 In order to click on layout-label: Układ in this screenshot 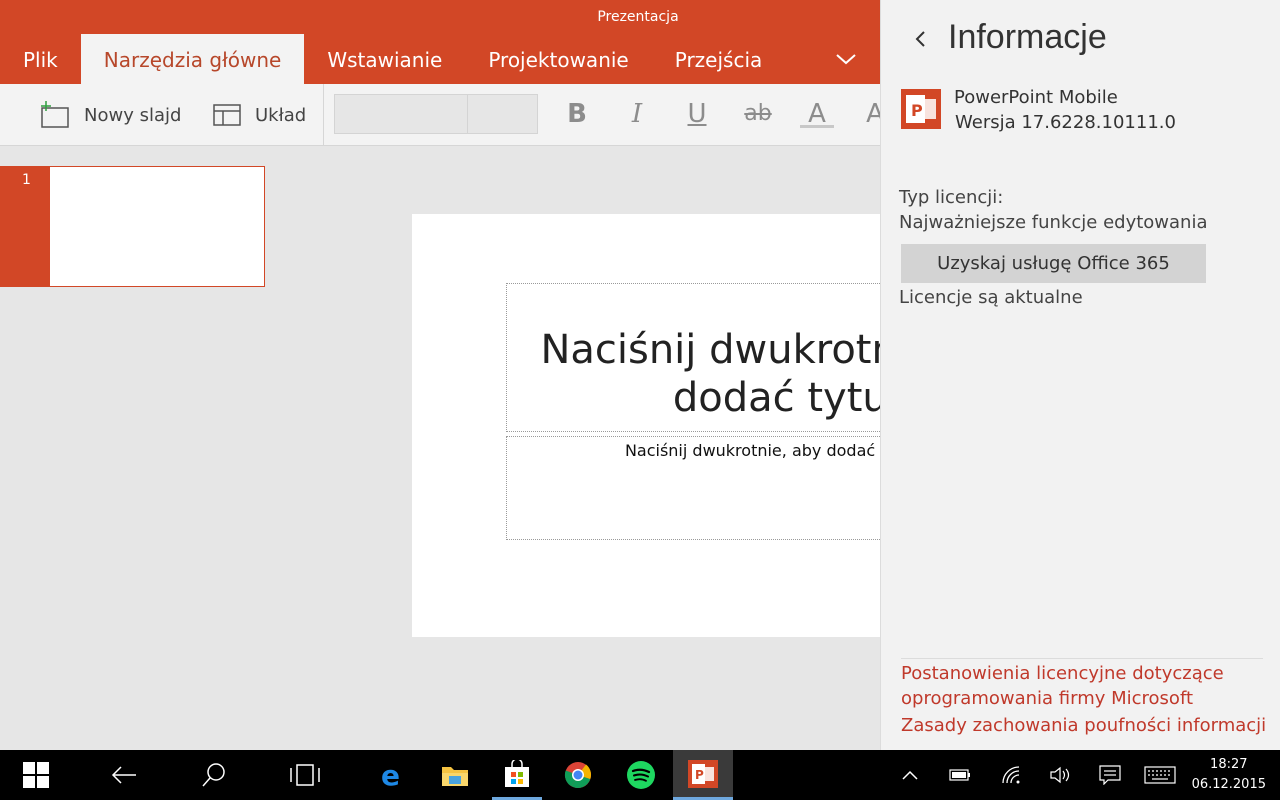, I will do `click(281, 115)`.